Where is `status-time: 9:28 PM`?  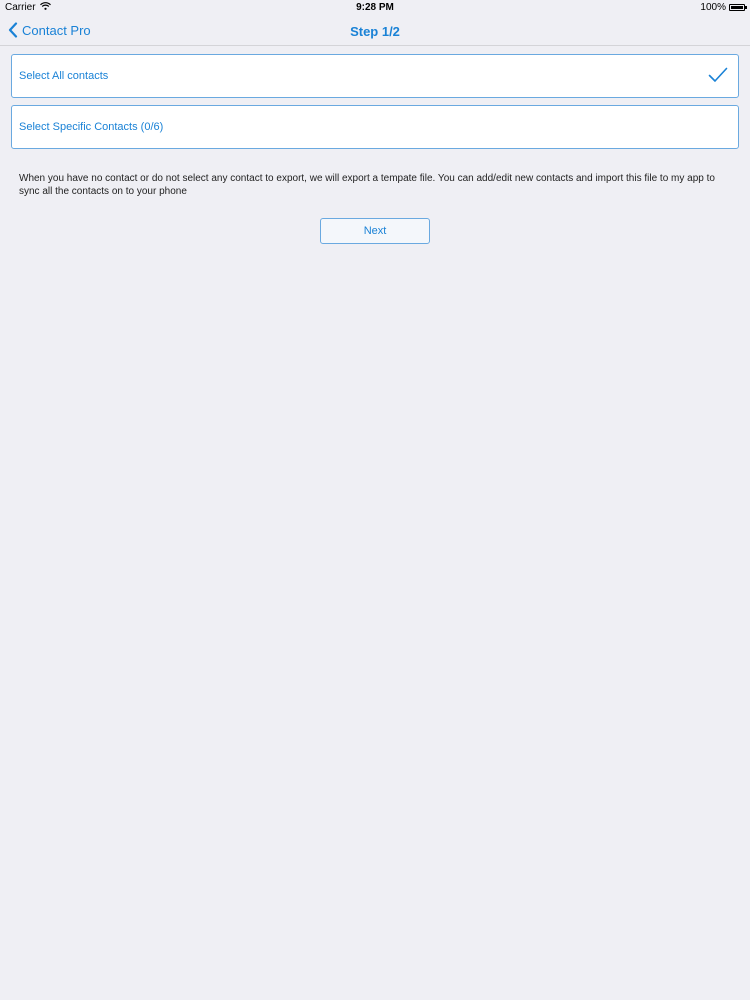
status-time: 9:28 PM is located at coordinates (375, 7).